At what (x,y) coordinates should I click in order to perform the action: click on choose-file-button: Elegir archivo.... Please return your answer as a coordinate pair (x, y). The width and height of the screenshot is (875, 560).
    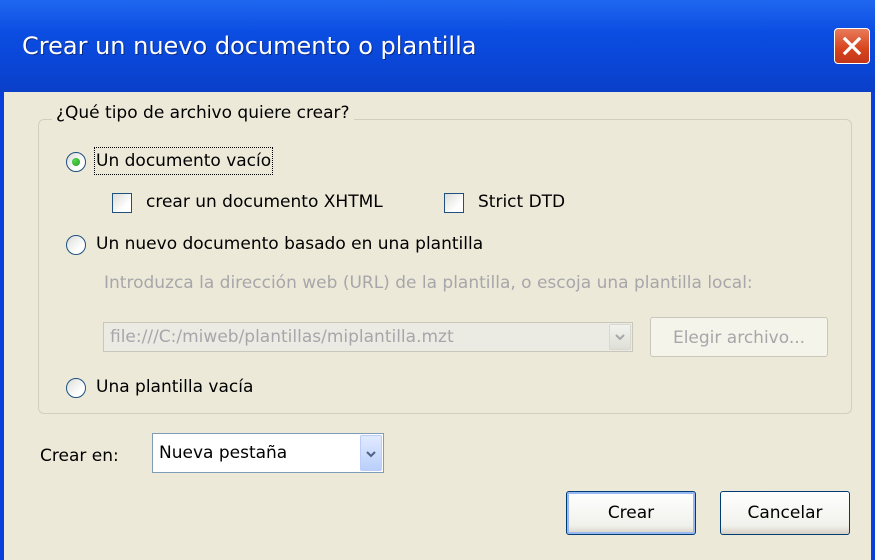
    Looking at the image, I should click on (739, 337).